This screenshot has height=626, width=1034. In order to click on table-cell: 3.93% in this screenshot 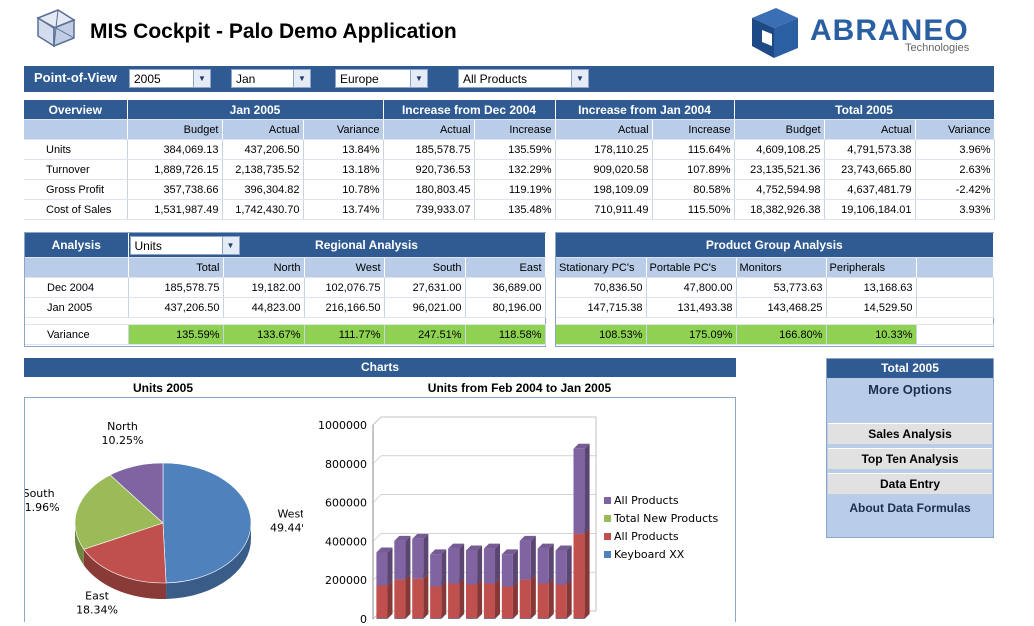, I will do `click(955, 209)`.